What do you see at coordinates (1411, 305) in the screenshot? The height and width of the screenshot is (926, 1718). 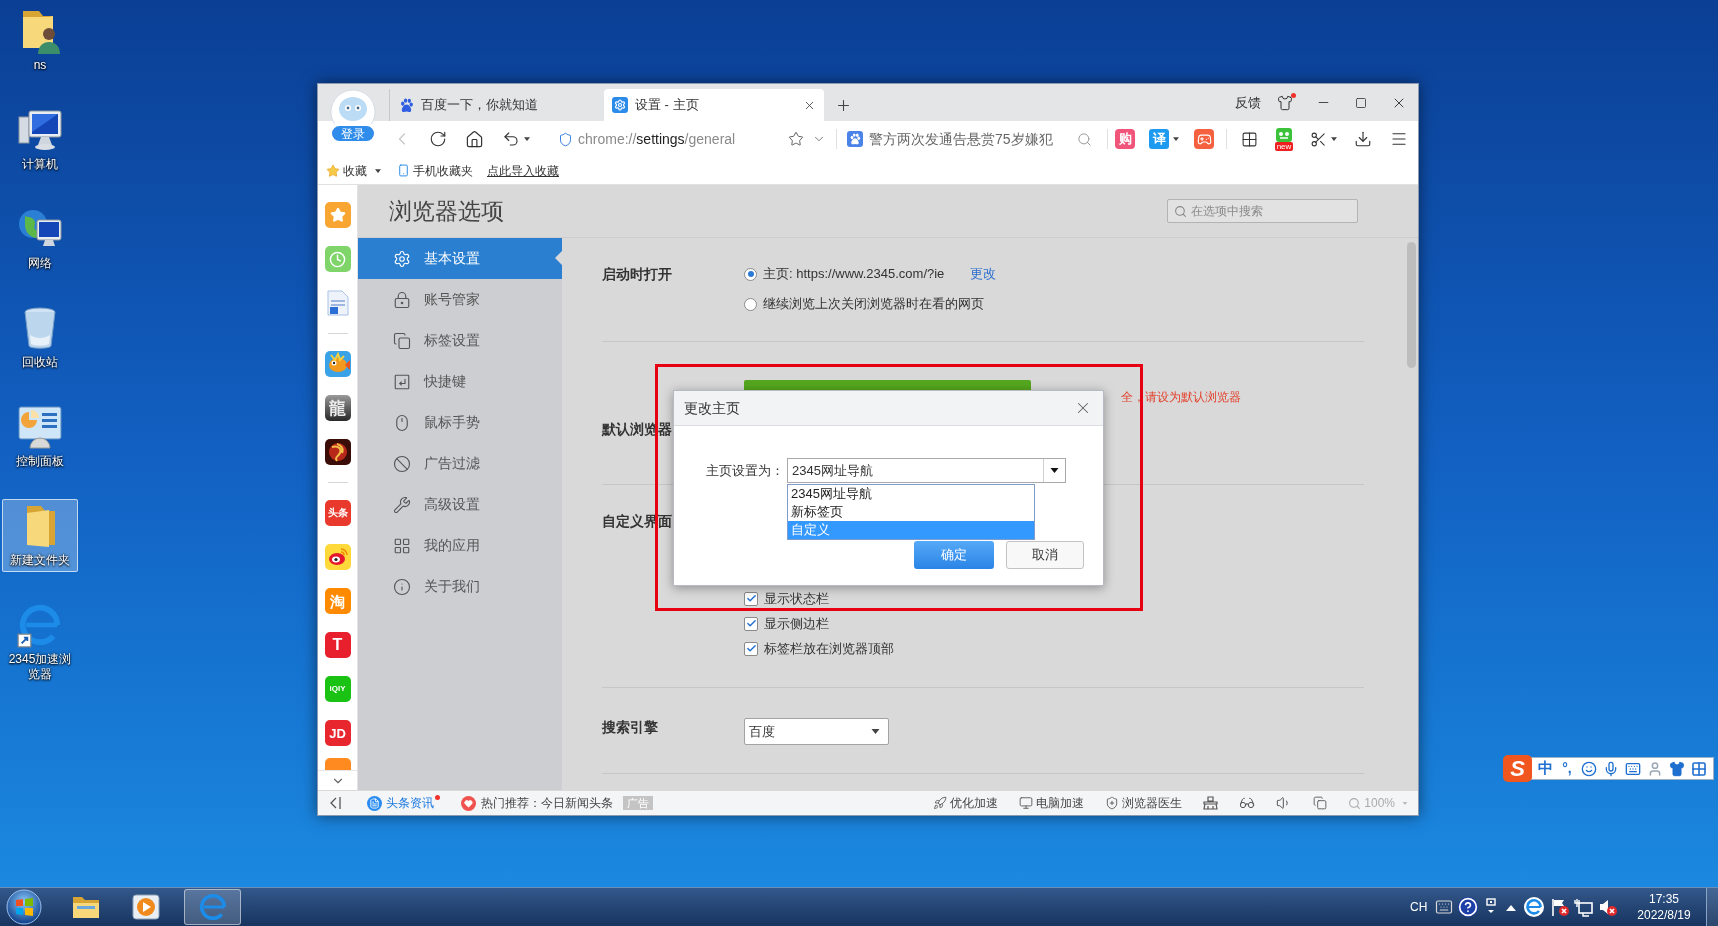 I see `scrollbar-thumb` at bounding box center [1411, 305].